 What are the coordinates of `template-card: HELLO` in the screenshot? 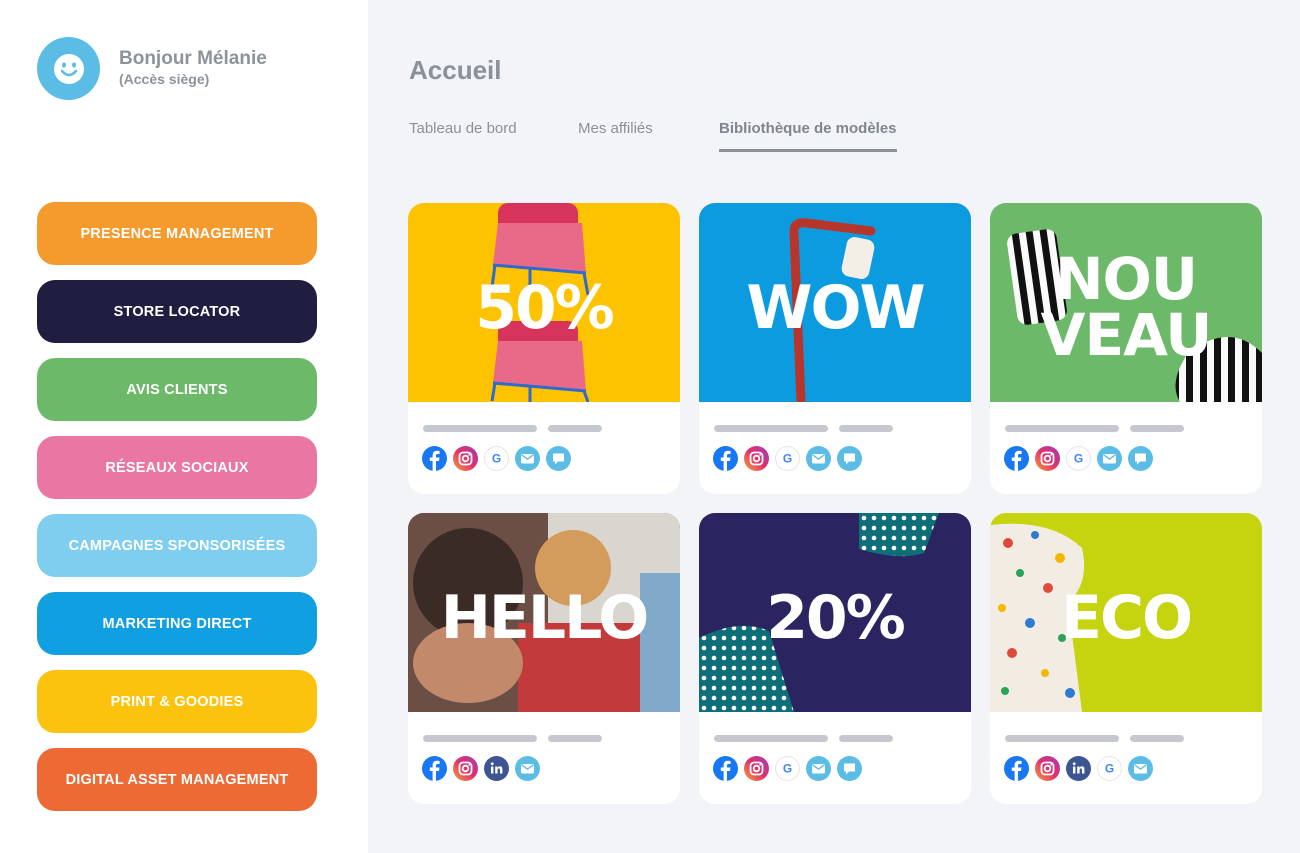 It's located at (544, 658).